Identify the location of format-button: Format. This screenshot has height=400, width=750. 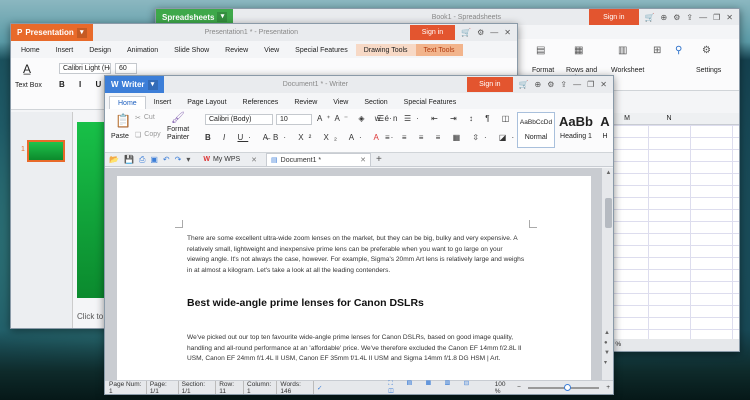
(543, 70).